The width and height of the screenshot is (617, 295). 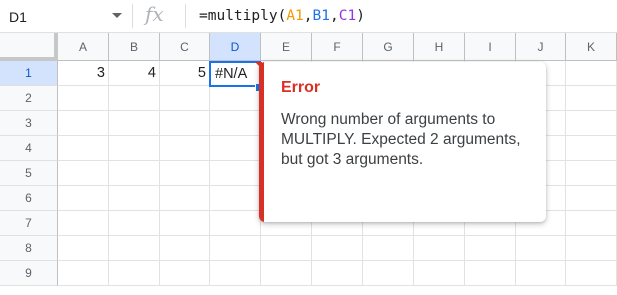 What do you see at coordinates (29, 123) in the screenshot?
I see `row-header-3: 3` at bounding box center [29, 123].